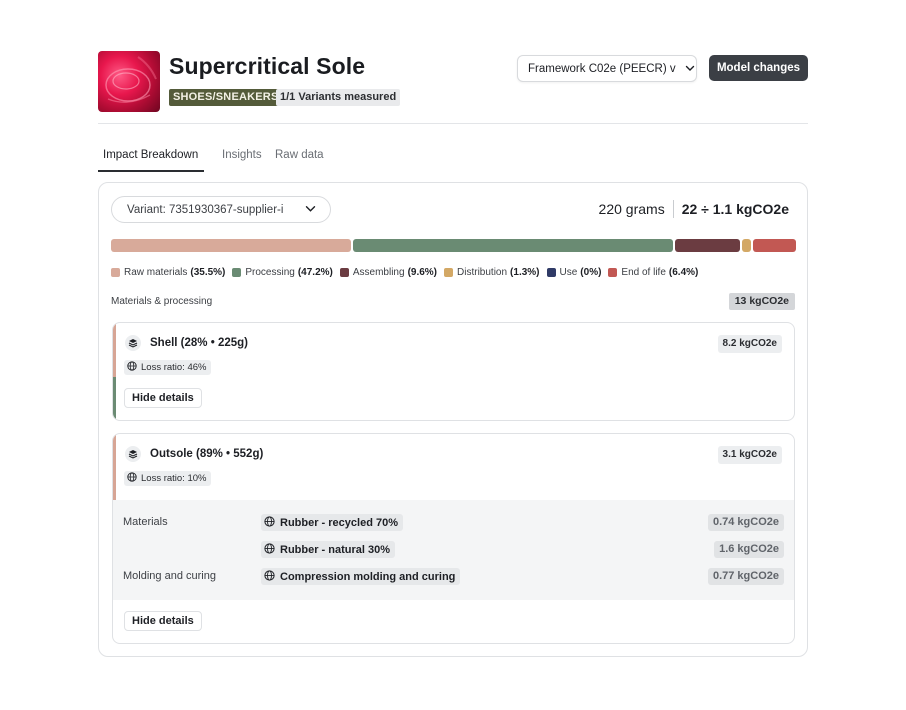  What do you see at coordinates (602, 68) in the screenshot?
I see `framework-label: Framework C02e (PEECR) v` at bounding box center [602, 68].